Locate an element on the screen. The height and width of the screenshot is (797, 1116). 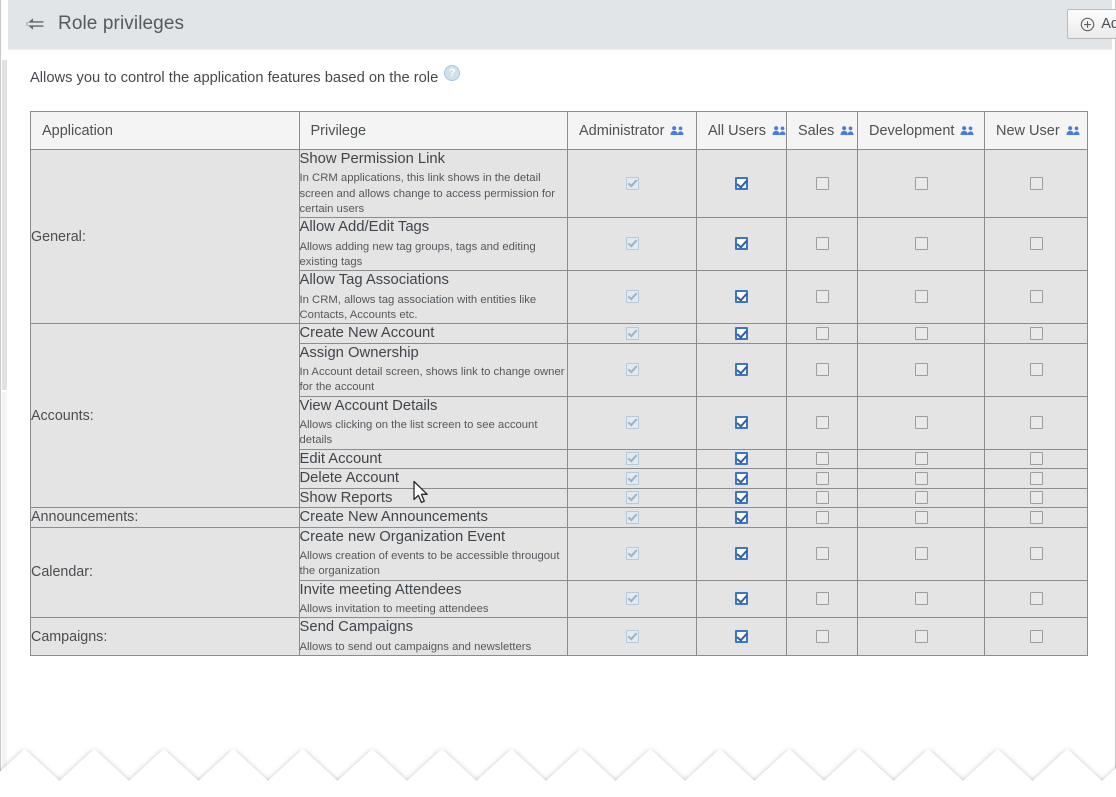
back-button is located at coordinates (35, 24).